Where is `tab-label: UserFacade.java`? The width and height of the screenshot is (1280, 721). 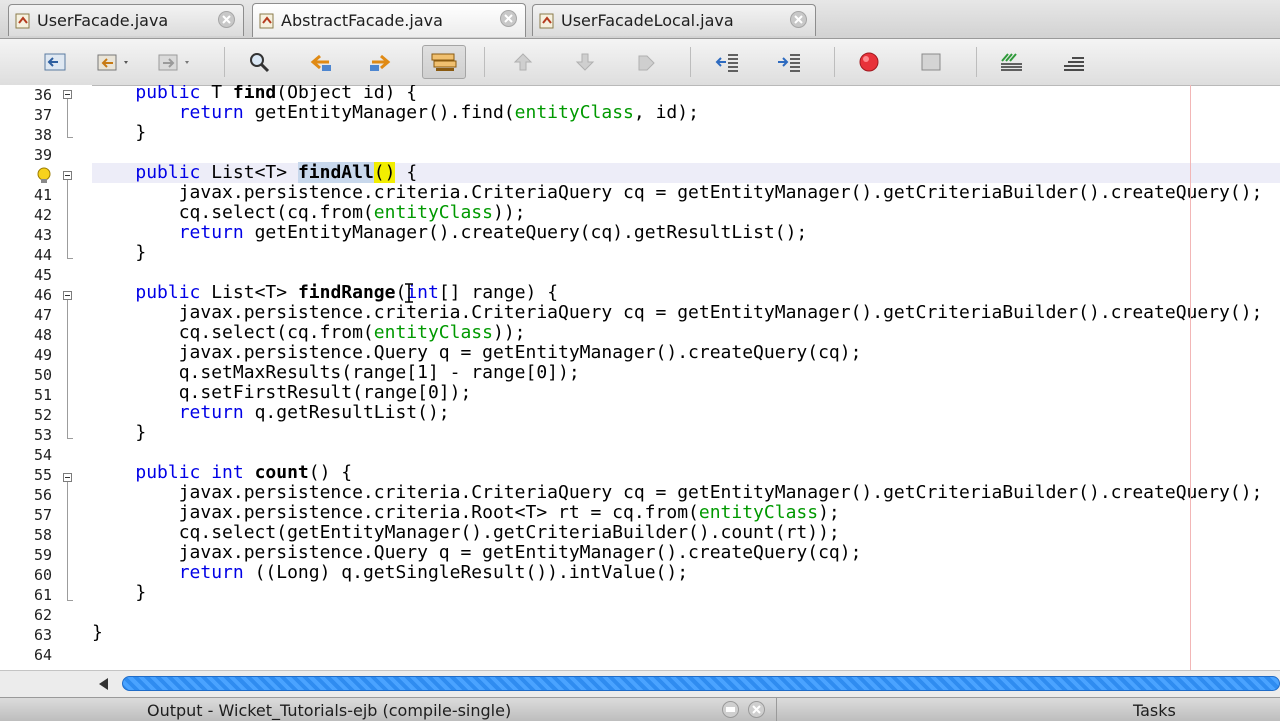
tab-label: UserFacade.java is located at coordinates (103, 20).